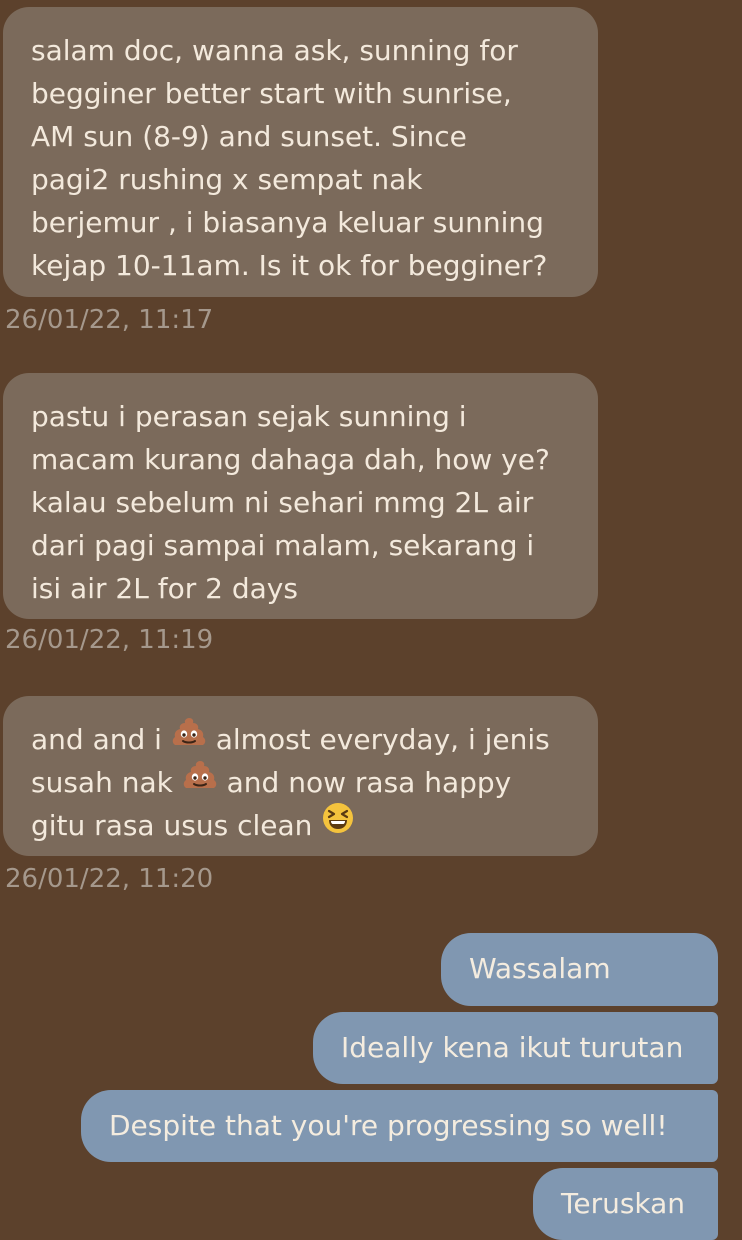 The image size is (742, 1240). What do you see at coordinates (282, 502) in the screenshot?
I see `message-line: kalau sebelum ni sehari mmg 2L air` at bounding box center [282, 502].